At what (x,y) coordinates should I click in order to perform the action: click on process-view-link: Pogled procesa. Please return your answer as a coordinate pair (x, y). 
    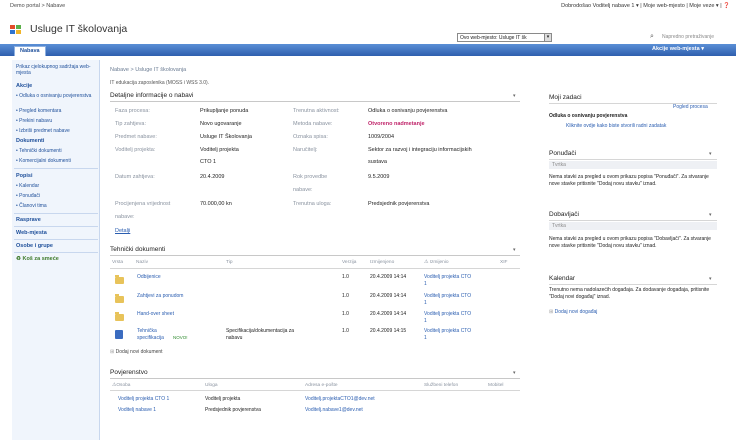
    Looking at the image, I should click on (690, 107).